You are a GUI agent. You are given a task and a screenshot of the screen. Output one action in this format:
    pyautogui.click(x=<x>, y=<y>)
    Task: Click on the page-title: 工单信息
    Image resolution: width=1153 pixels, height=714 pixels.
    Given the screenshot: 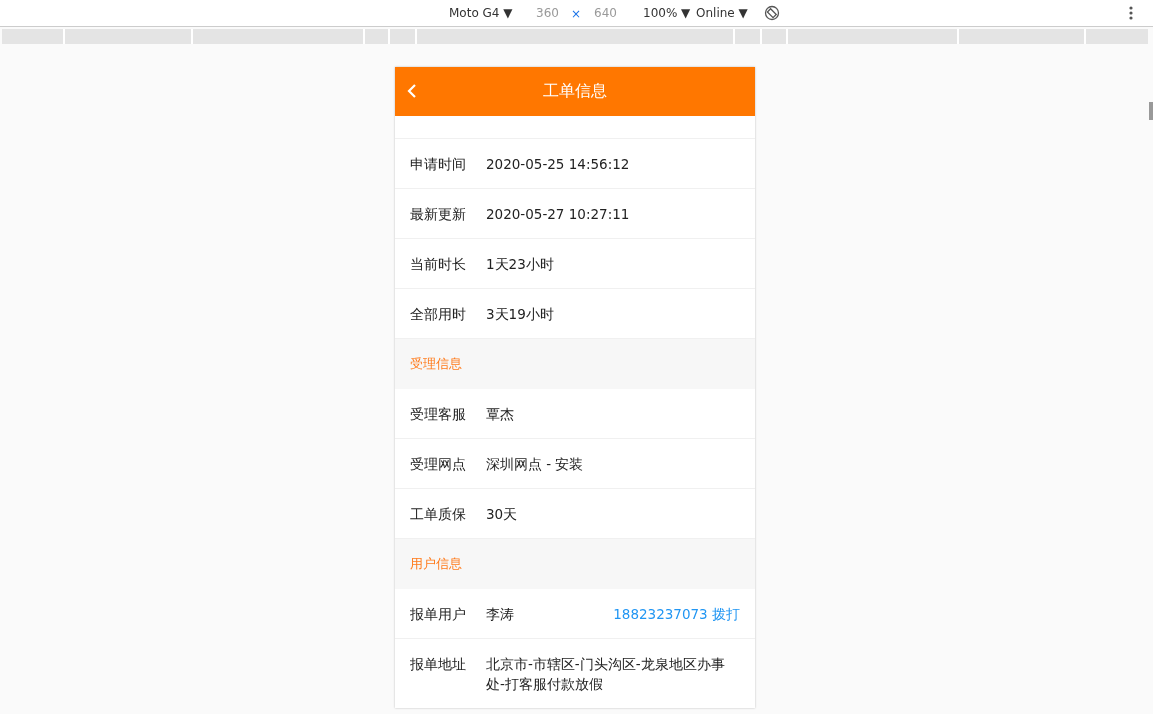 What is the action you would take?
    pyautogui.click(x=575, y=91)
    